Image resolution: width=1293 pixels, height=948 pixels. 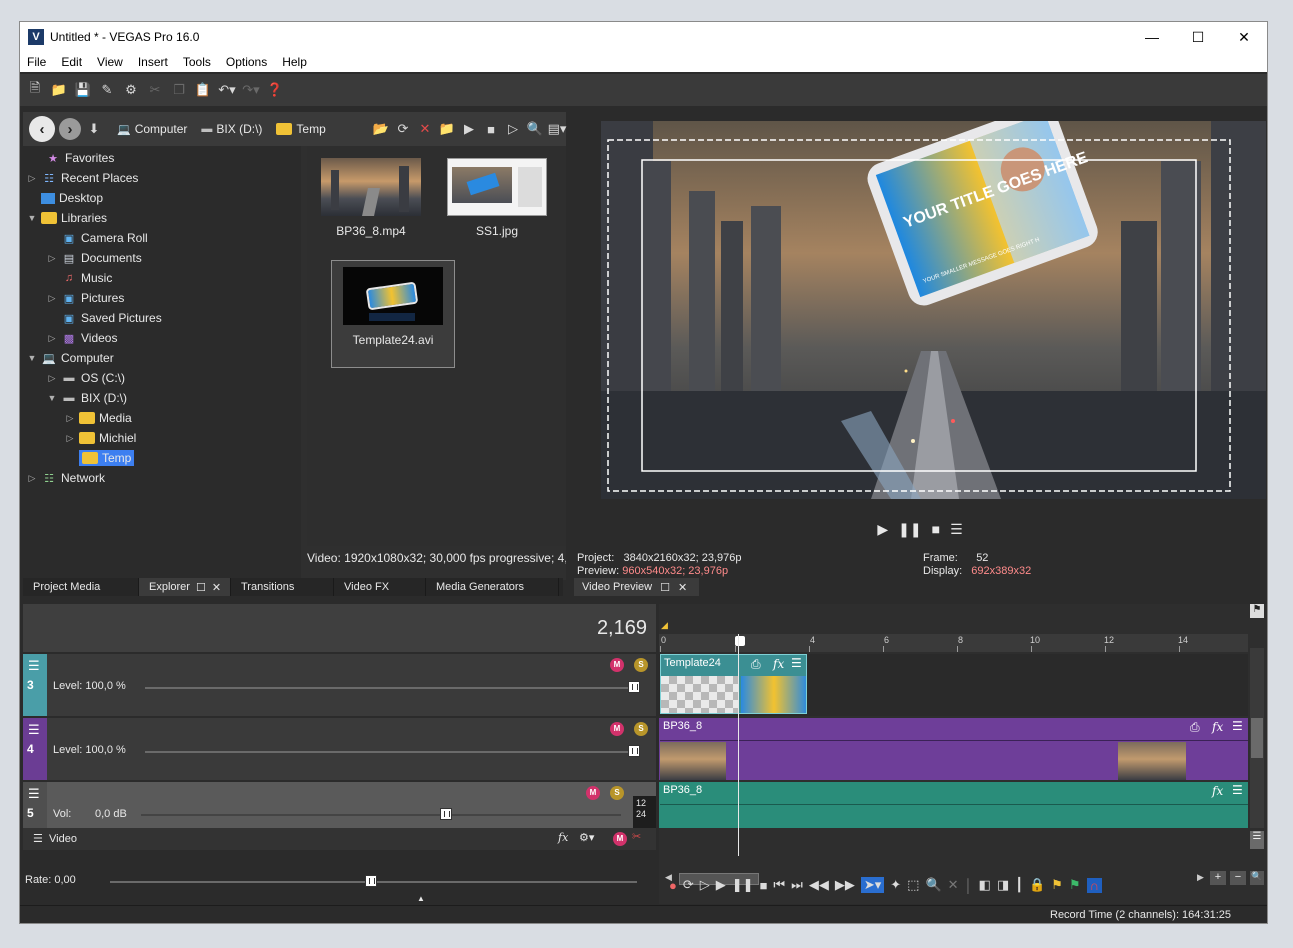 I want to click on menu-help: Help, so click(x=295, y=62).